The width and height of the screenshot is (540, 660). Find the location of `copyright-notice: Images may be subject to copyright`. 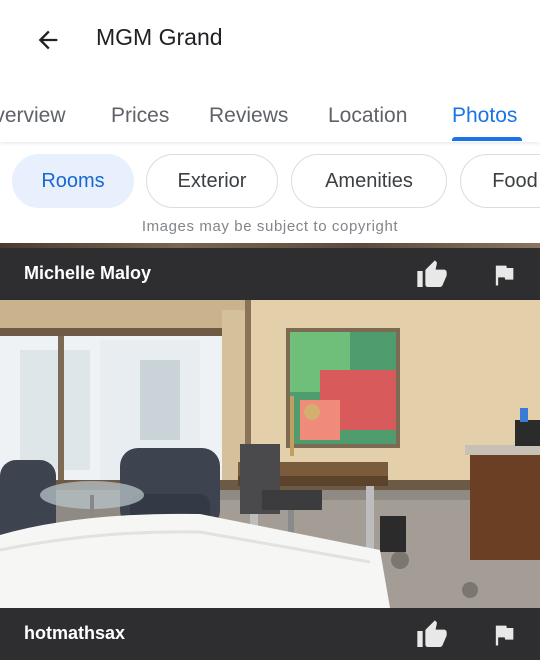

copyright-notice: Images may be subject to copyright is located at coordinates (270, 226).